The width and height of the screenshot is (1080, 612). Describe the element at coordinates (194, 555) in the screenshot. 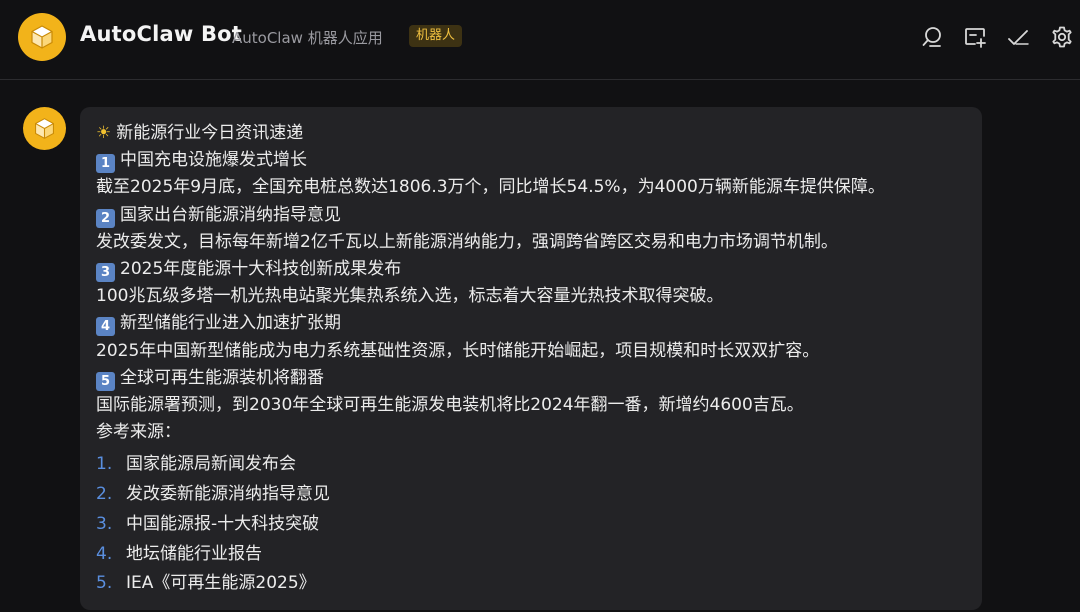

I see `reference-link: 地坛储能行业报告` at that location.